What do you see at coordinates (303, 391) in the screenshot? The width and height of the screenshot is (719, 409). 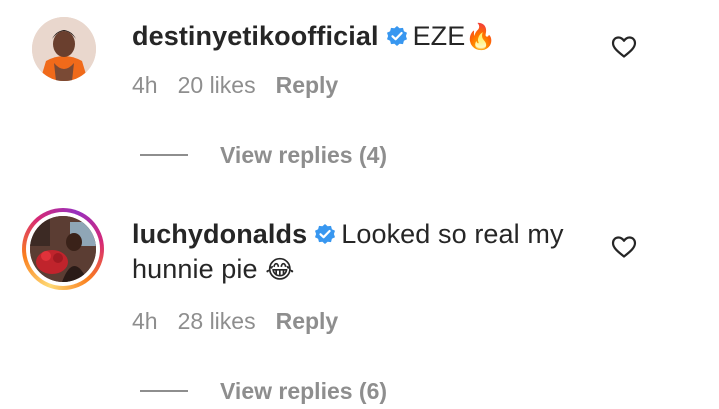 I see `view-replies-button: View replies (6)` at bounding box center [303, 391].